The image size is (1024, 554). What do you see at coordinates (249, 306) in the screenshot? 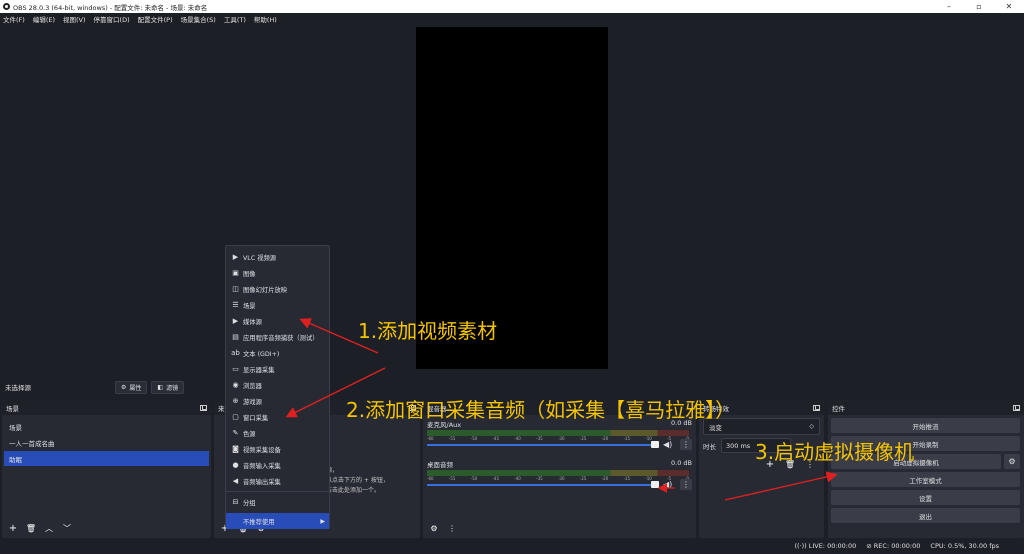
I see `menu-item-label: 场景` at bounding box center [249, 306].